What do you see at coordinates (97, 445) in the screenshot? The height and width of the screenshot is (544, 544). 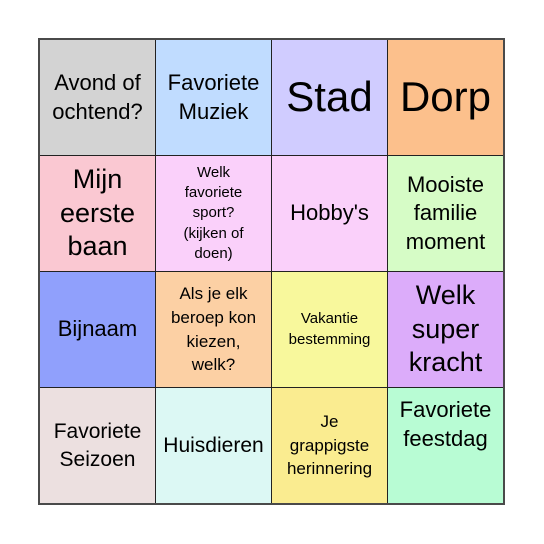 I see `bingo-cell: Favoriete Seizoen` at bounding box center [97, 445].